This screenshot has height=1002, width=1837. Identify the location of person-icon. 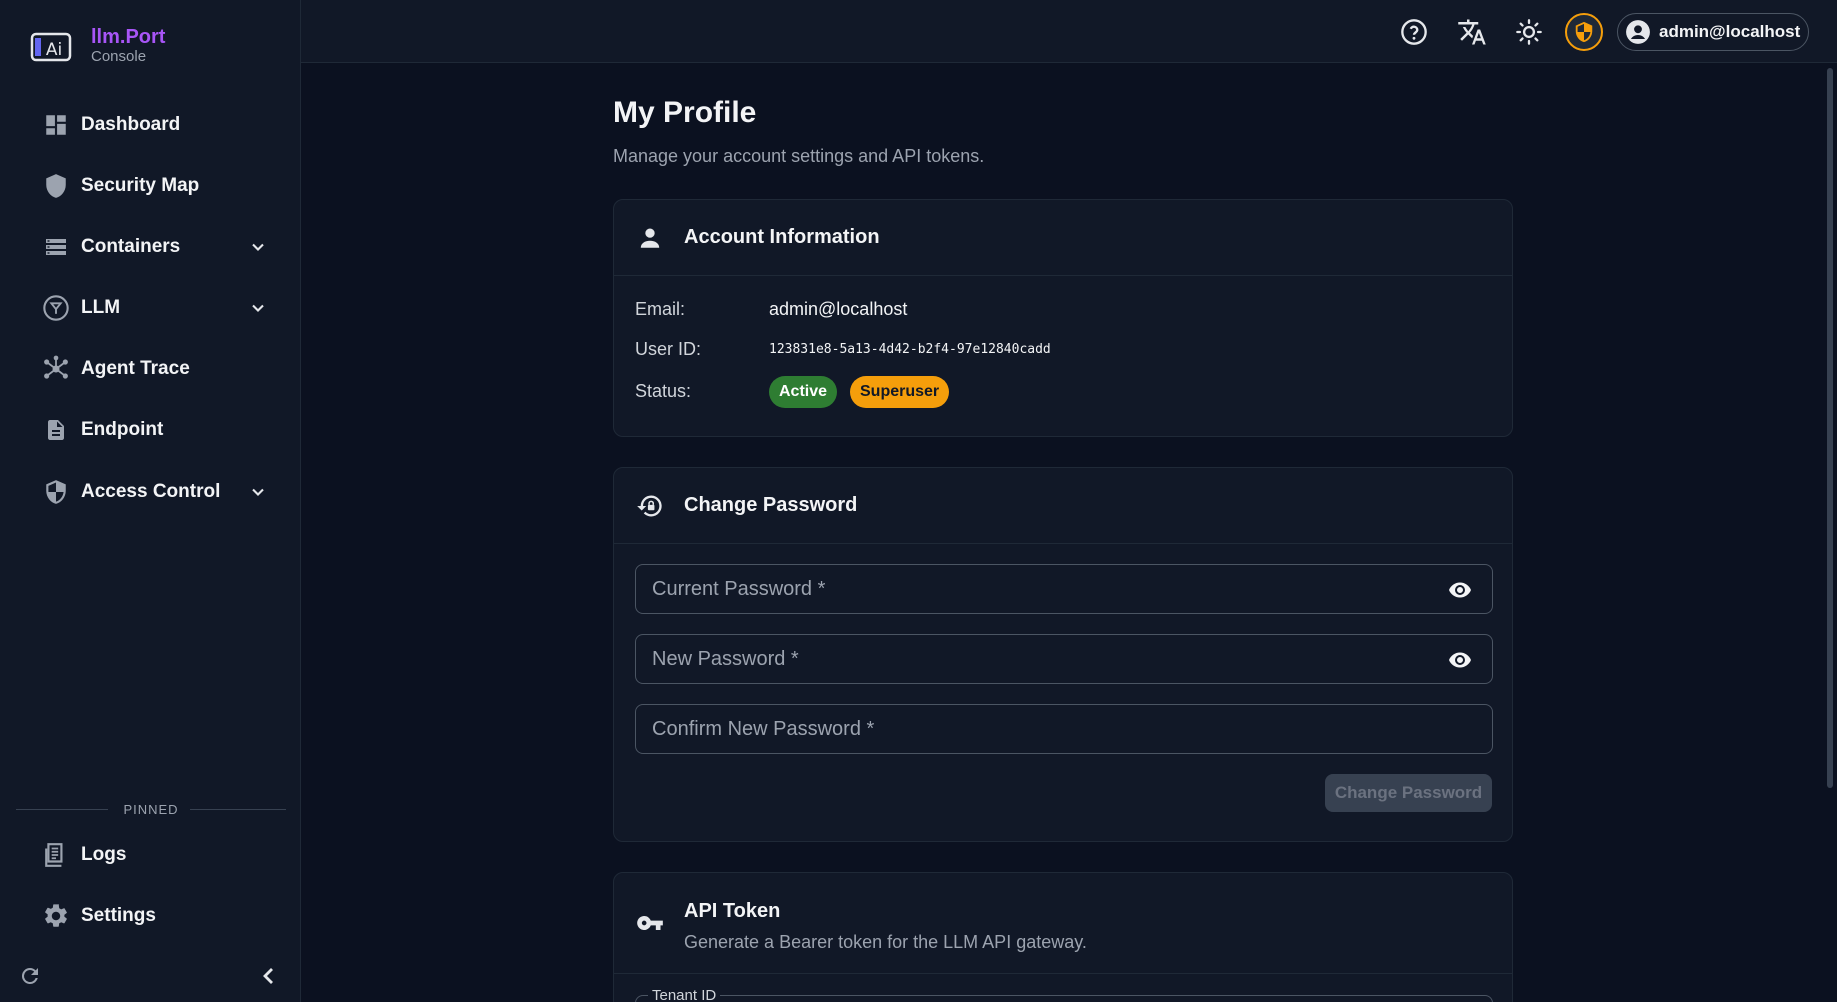
(650, 238).